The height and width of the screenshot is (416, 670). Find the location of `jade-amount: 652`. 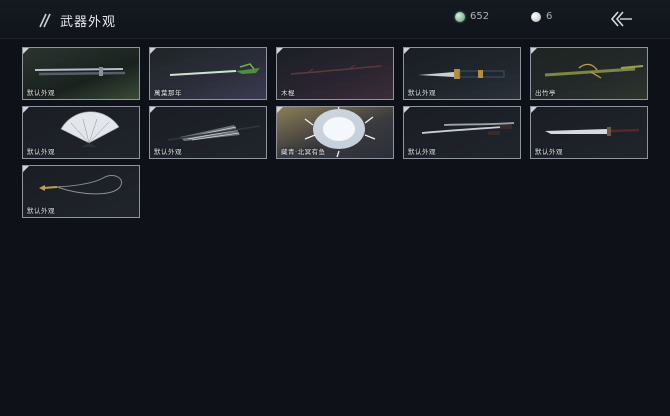

jade-amount: 652 is located at coordinates (480, 16).